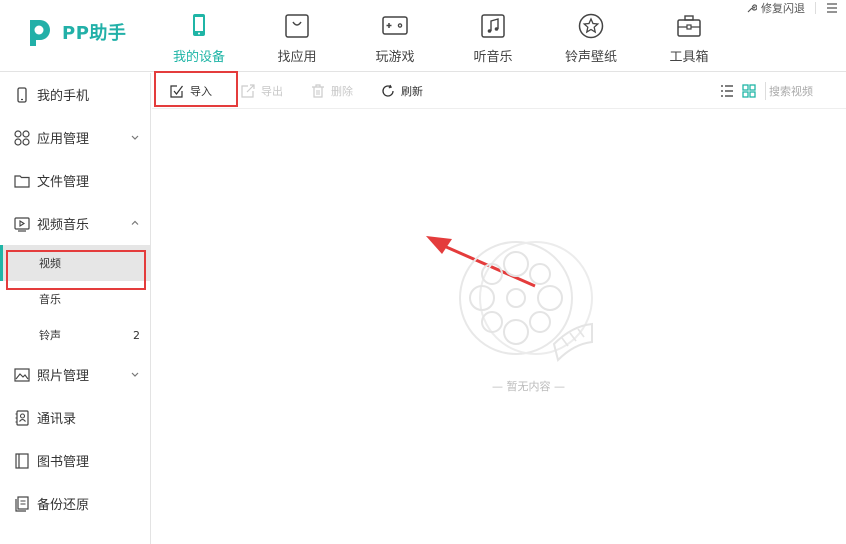 The image size is (846, 544). I want to click on export-label: 导出, so click(272, 91).